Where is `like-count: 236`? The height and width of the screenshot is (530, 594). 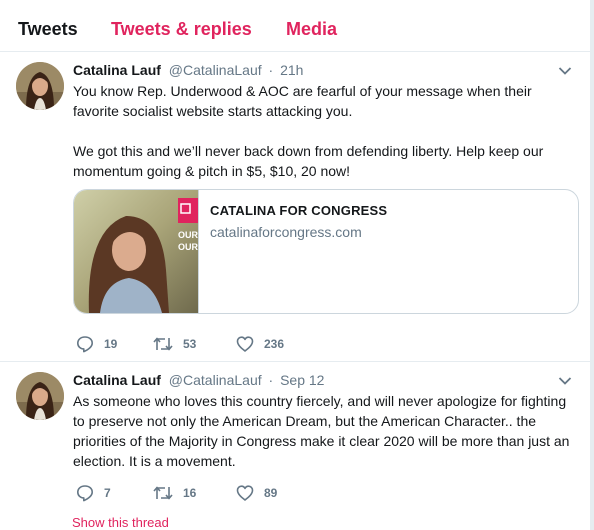 like-count: 236 is located at coordinates (274, 344).